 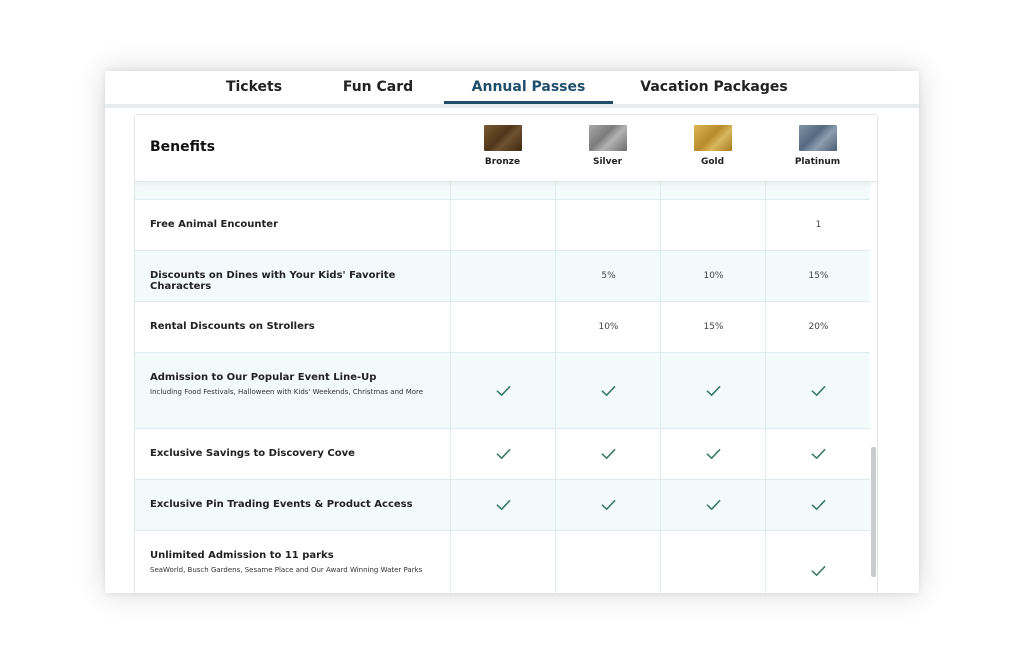 I want to click on tier-platinum: Platinum, so click(x=817, y=146).